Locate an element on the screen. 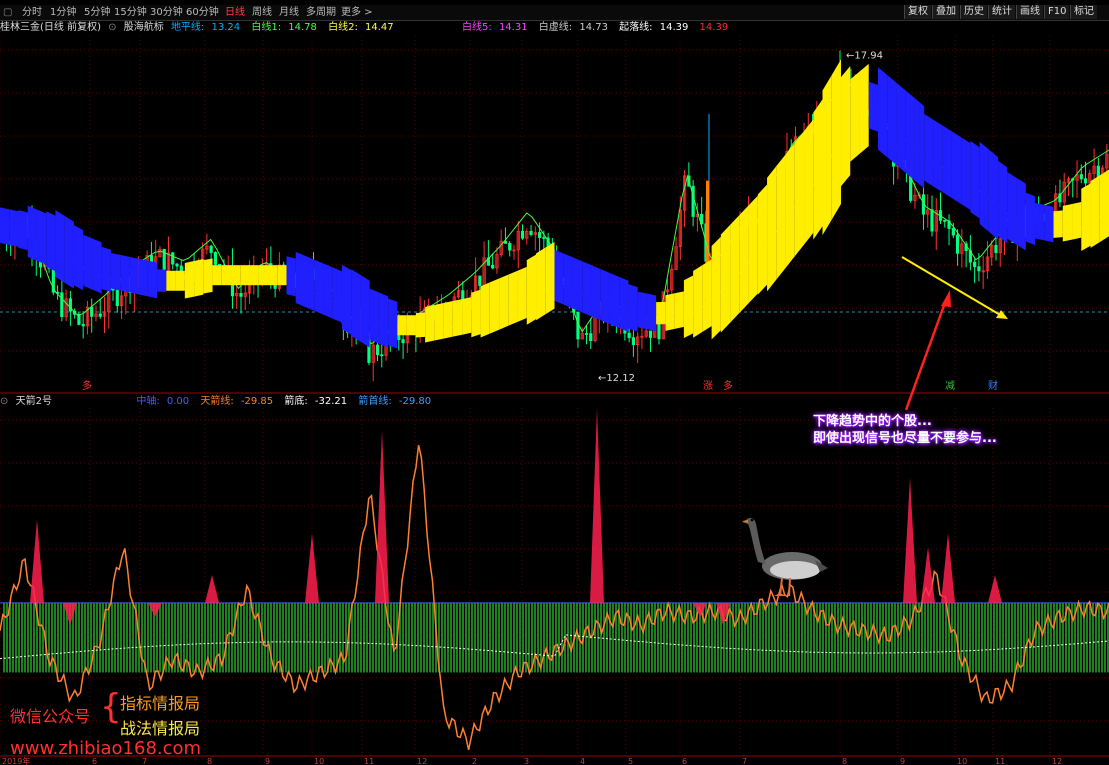  high-price-label: ←17.94 is located at coordinates (864, 55).